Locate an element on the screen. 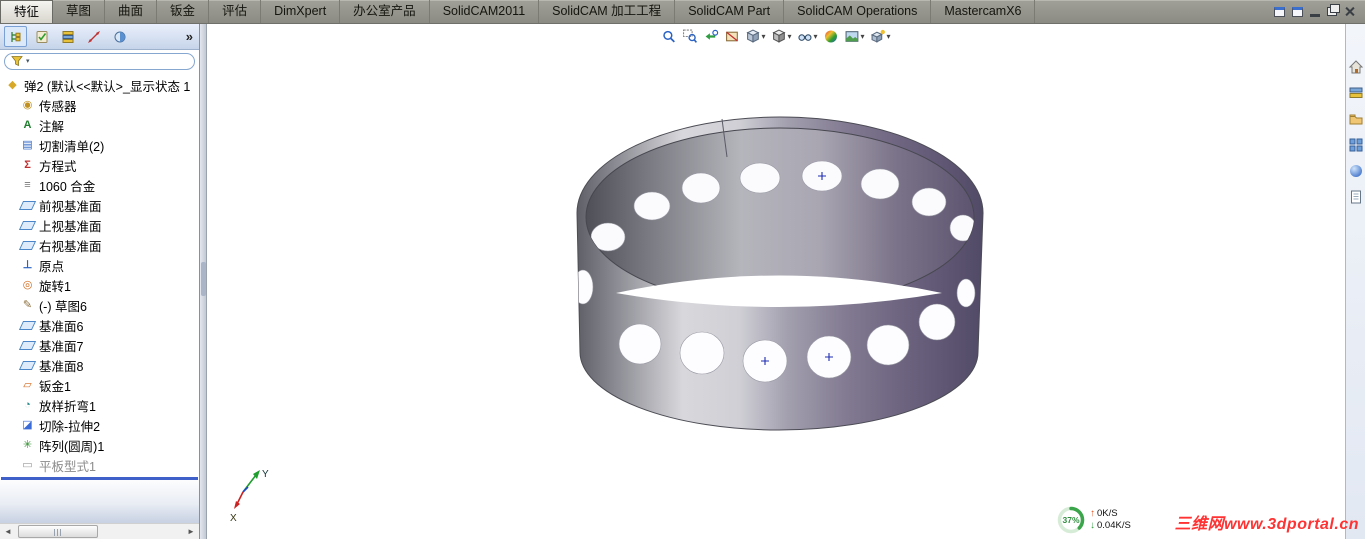 This screenshot has height=539, width=1365. view-orientation-icon is located at coordinates (753, 35).